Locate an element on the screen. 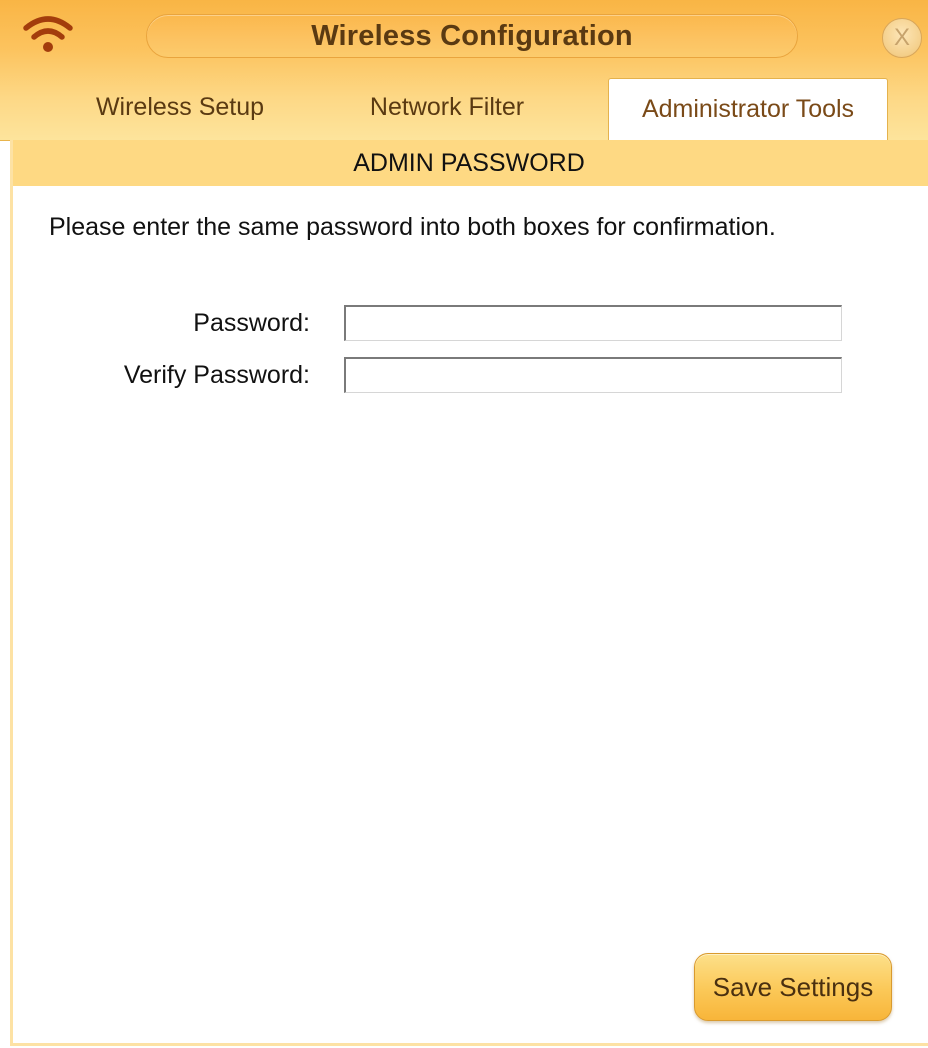 This screenshot has width=928, height=1048. verify-password-label: Verify Password: is located at coordinates (216, 375).